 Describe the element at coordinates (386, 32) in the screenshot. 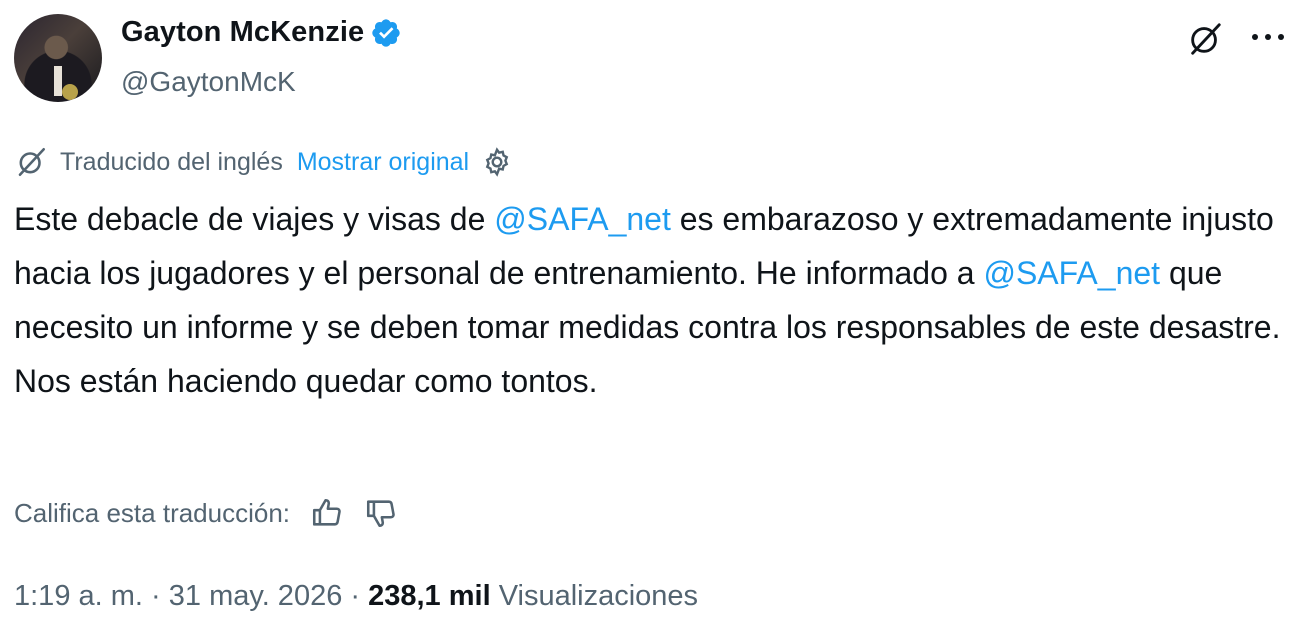

I see `verified-badge-icon` at that location.